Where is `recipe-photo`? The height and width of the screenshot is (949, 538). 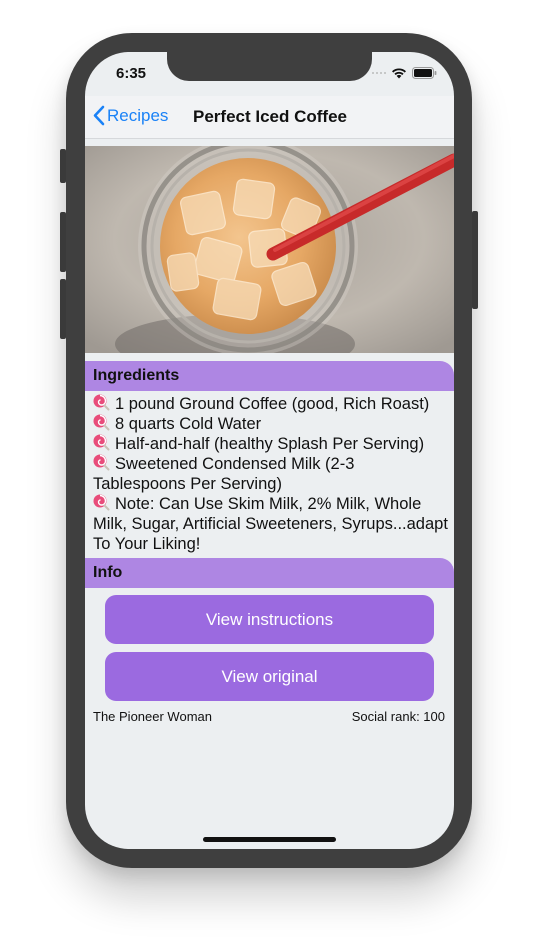
recipe-photo is located at coordinates (269, 249).